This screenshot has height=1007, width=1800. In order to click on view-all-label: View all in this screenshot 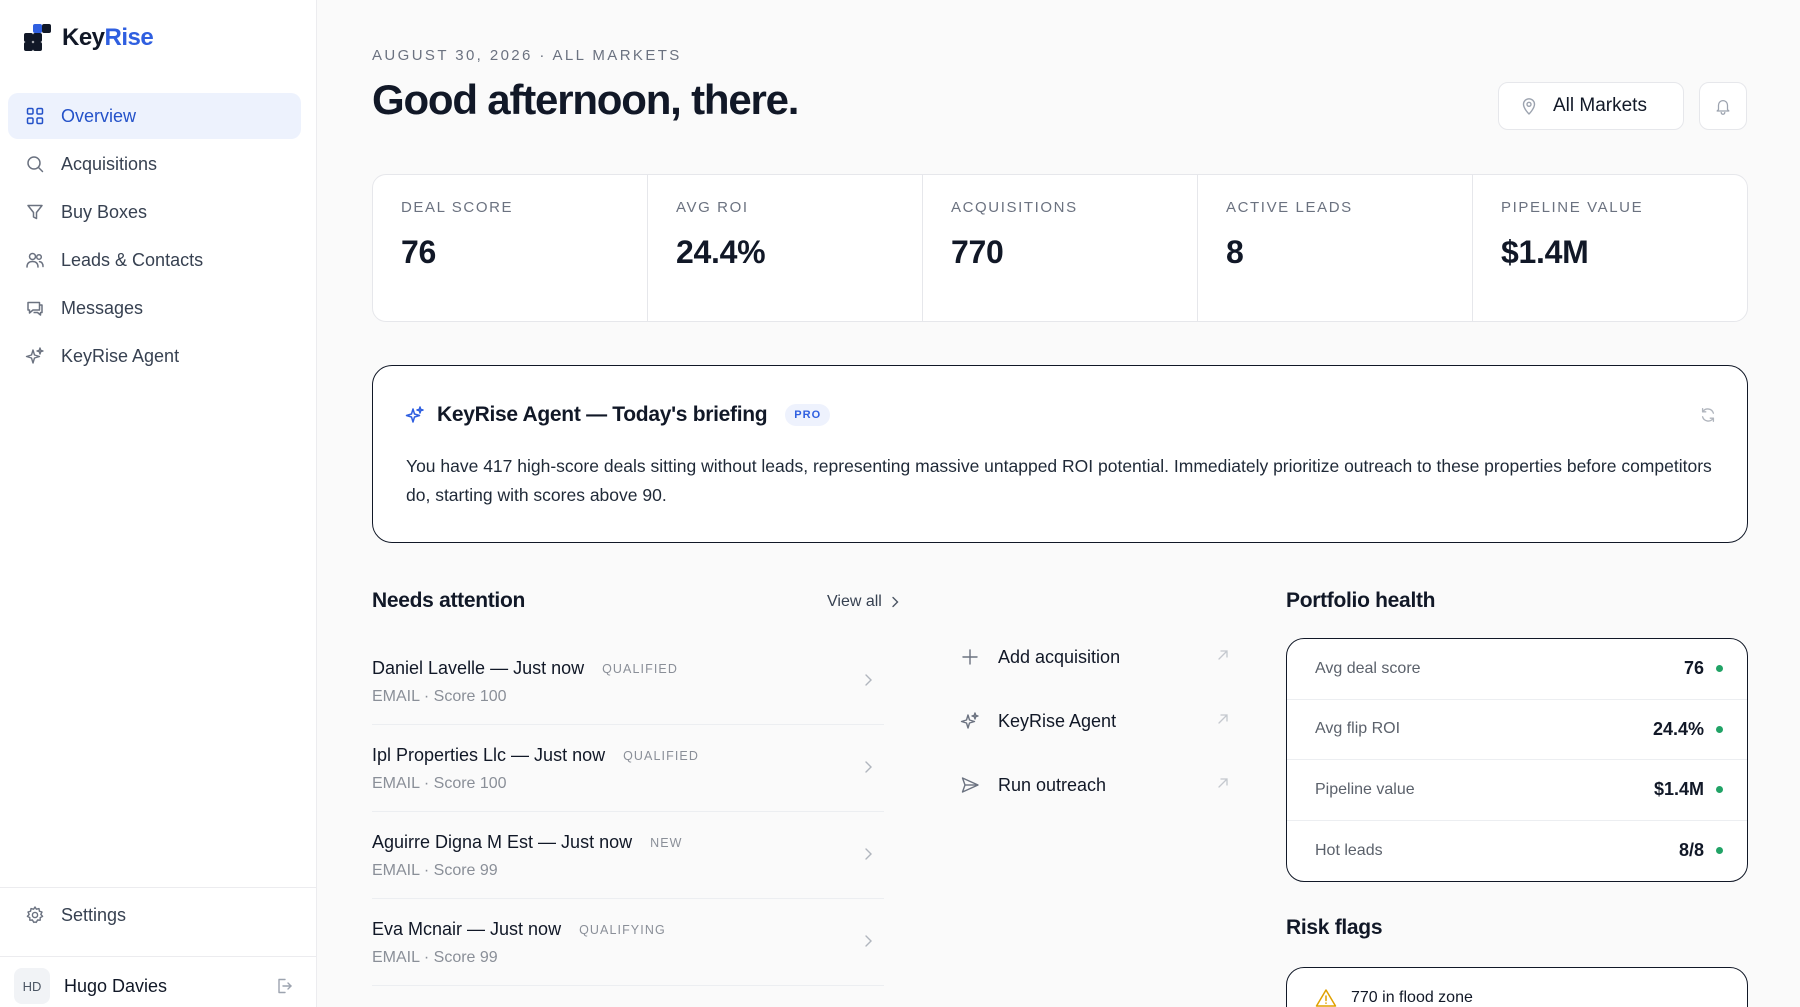, I will do `click(854, 601)`.